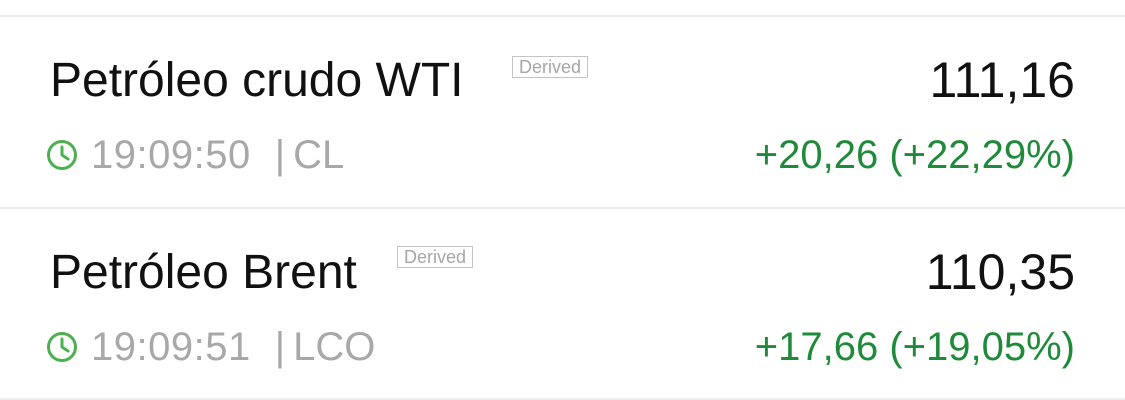 Image resolution: width=1125 pixels, height=400 pixels. I want to click on instrument-name: Petróleo Brent, so click(203, 272).